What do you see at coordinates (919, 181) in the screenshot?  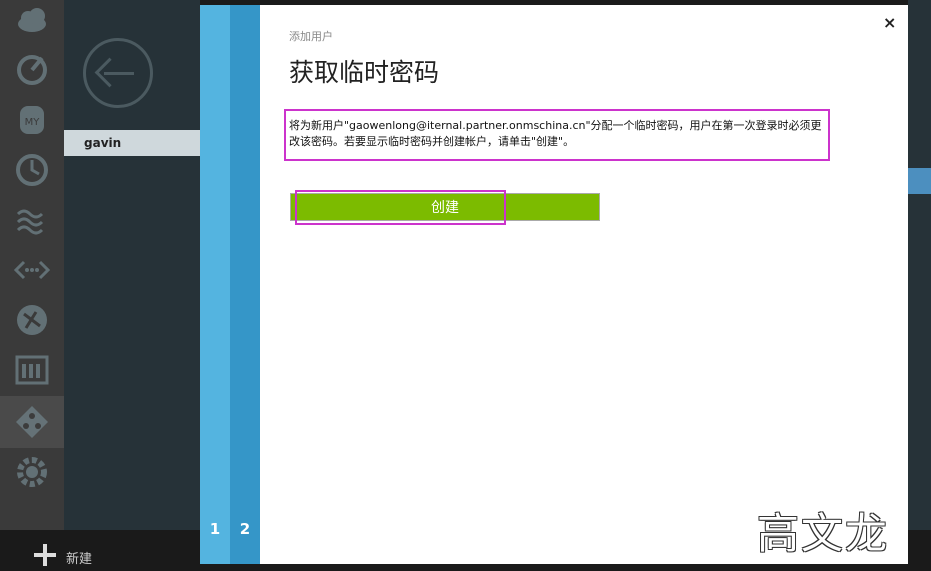 I see `portal-right-tab` at bounding box center [919, 181].